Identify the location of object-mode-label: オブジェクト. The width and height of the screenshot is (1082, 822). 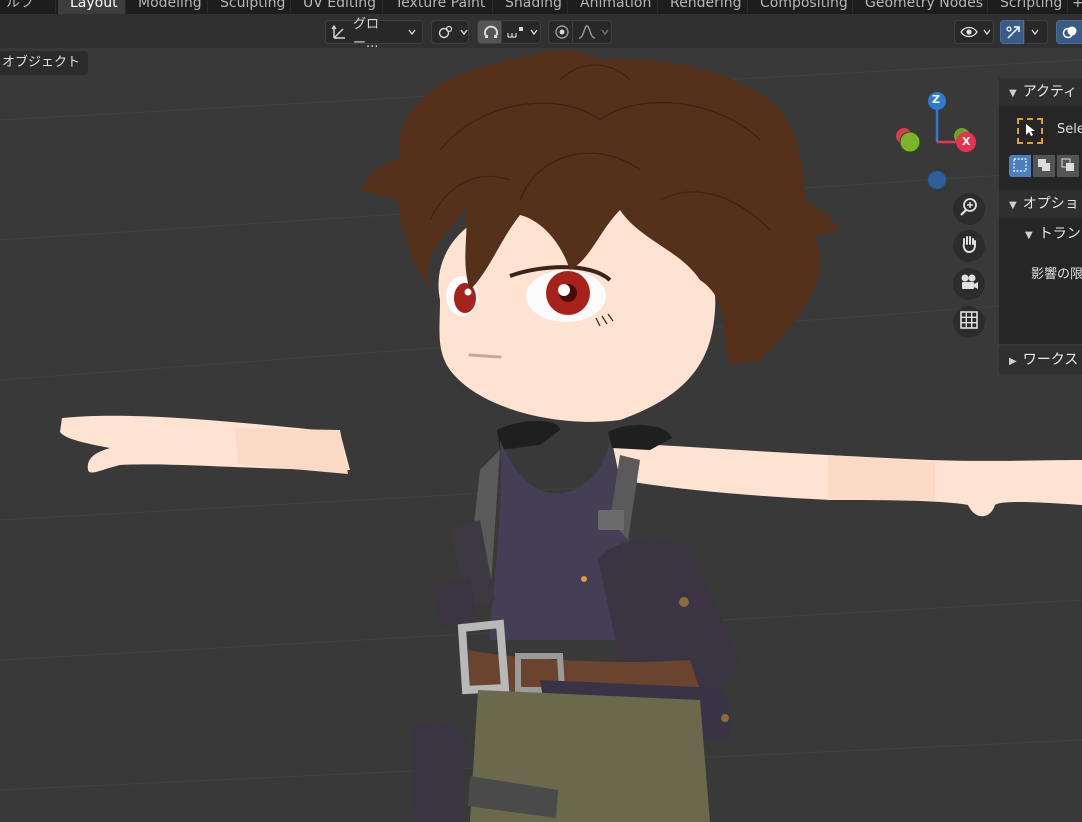
(44, 63).